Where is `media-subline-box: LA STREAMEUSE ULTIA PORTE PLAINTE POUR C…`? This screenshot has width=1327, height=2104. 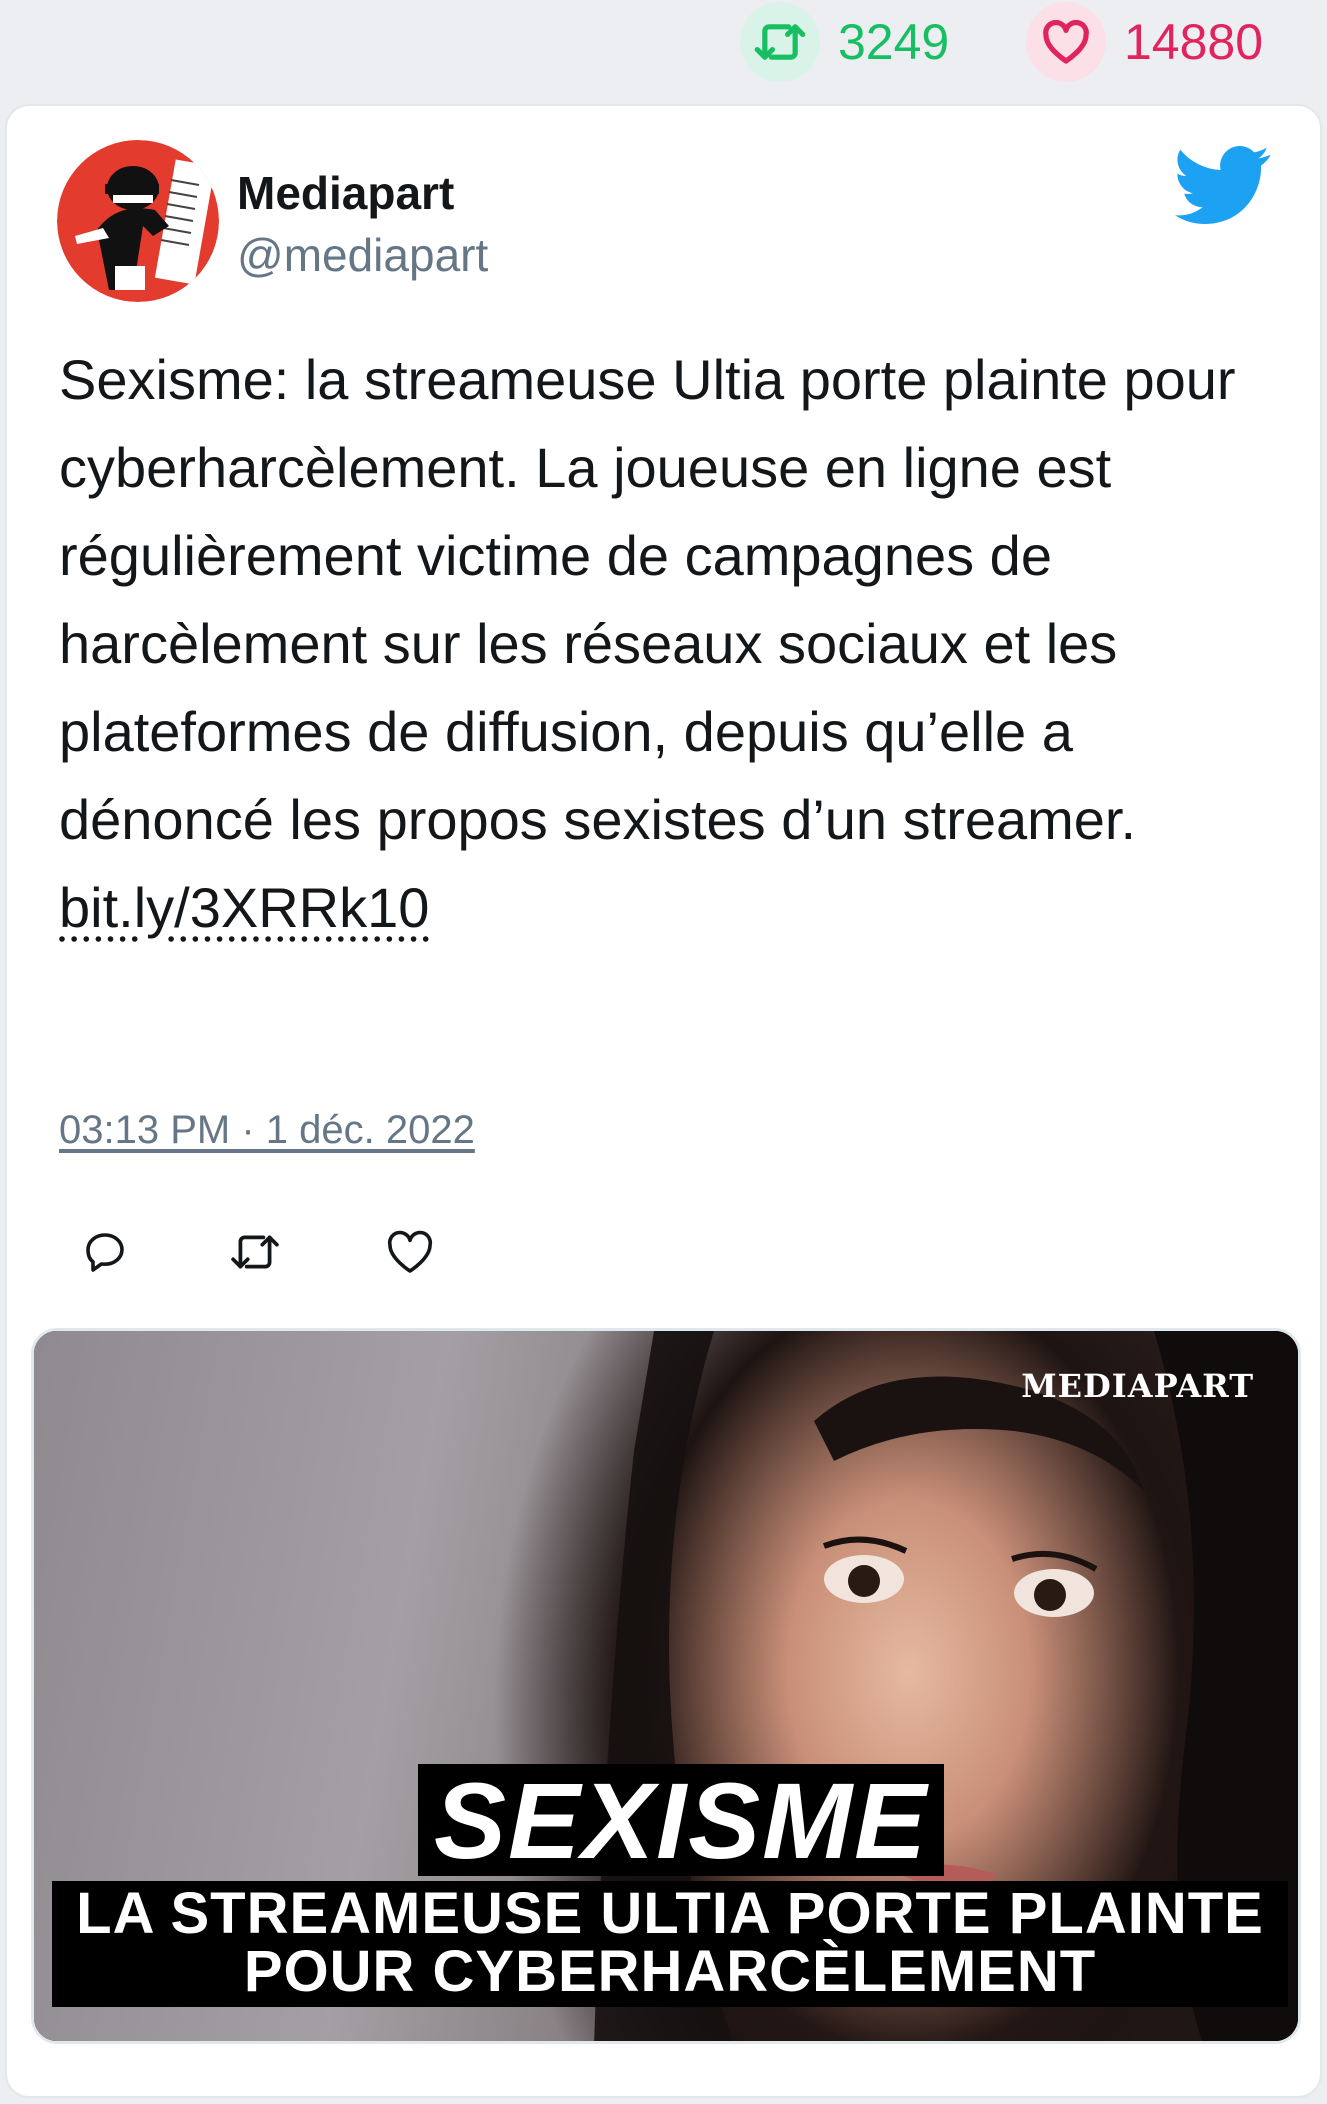
media-subline-box: LA STREAMEUSE ULTIA PORTE PLAINTE POUR C… is located at coordinates (670, 1944).